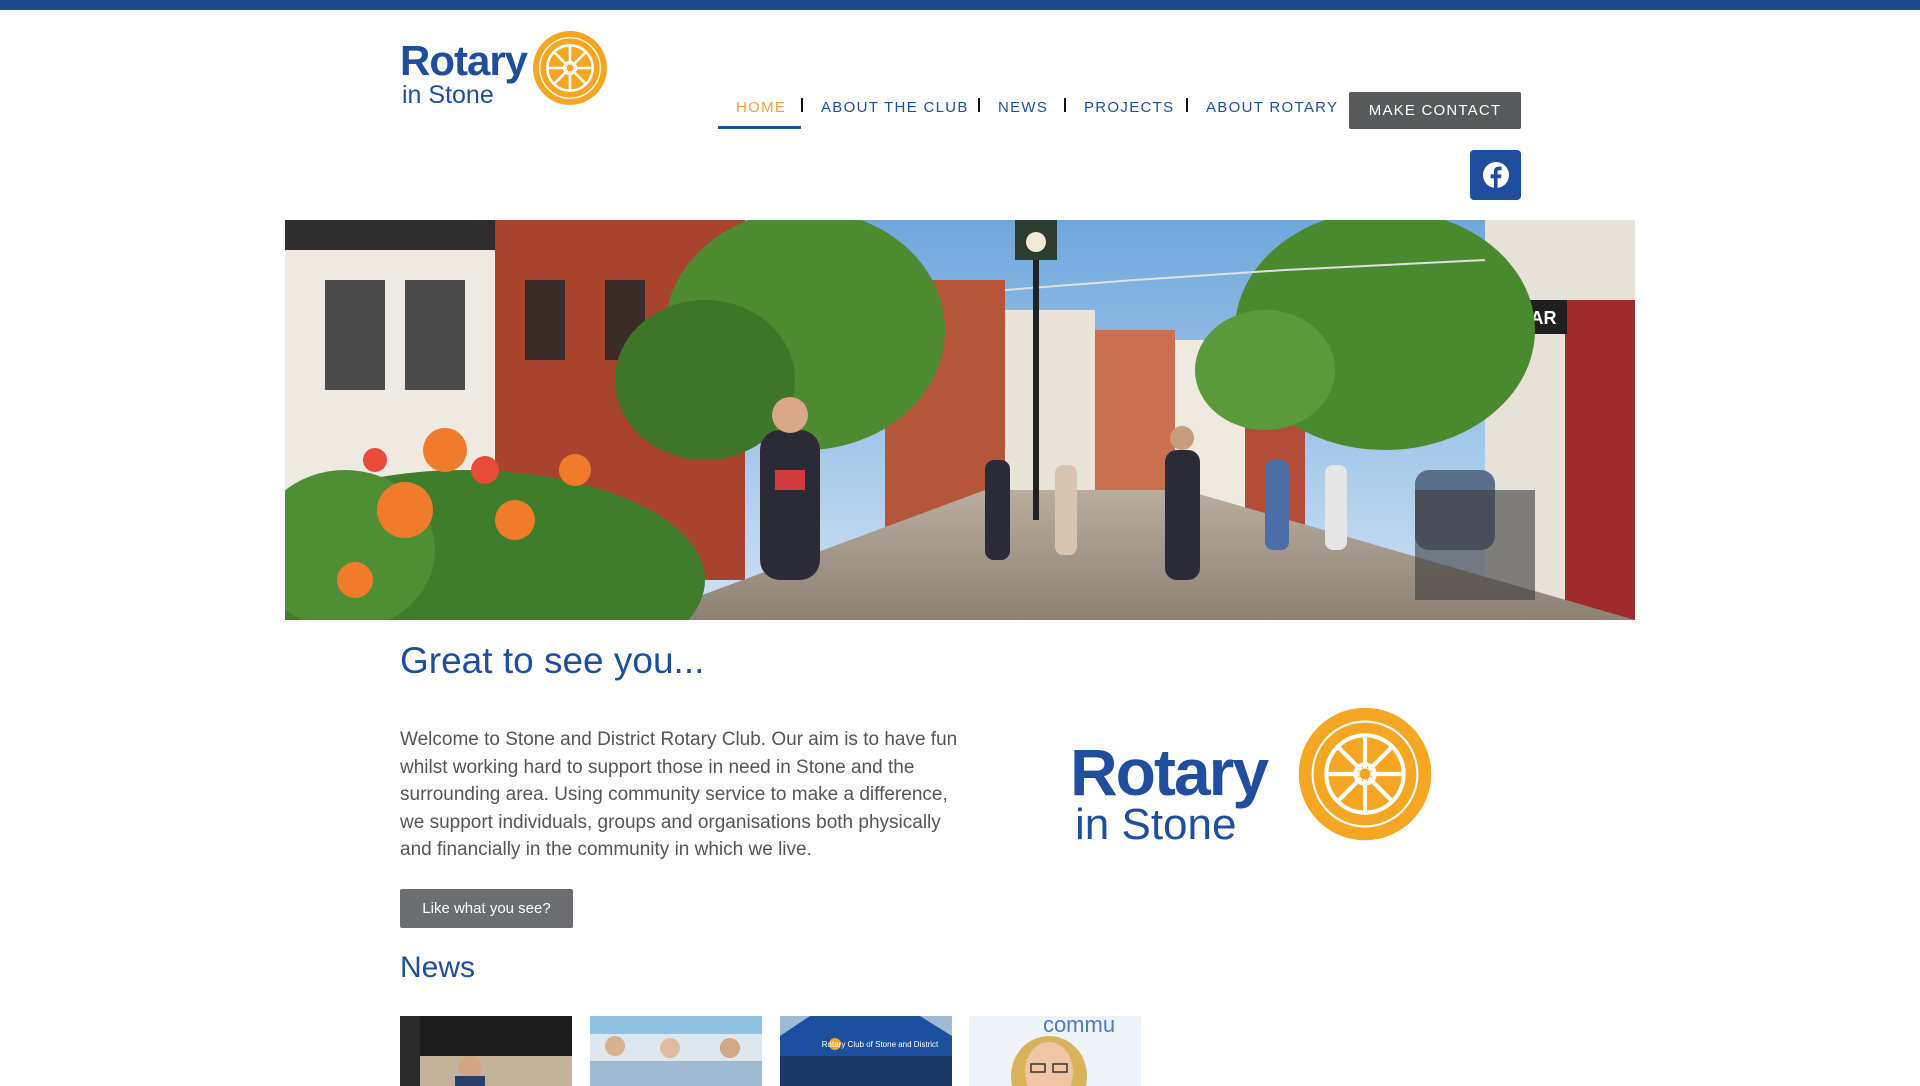 Image resolution: width=1920 pixels, height=1086 pixels. I want to click on portrait-banner-text: commu, so click(1079, 1026).